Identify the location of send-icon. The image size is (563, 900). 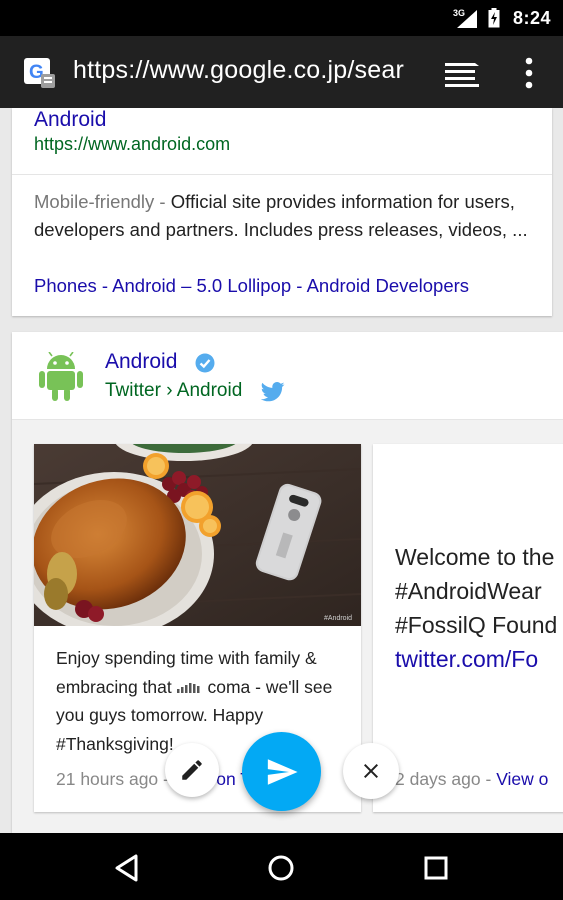
(282, 771).